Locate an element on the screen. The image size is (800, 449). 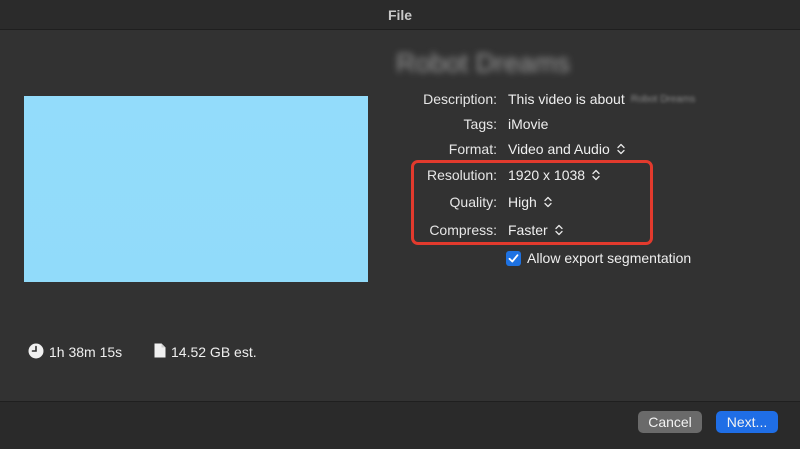
allow-segmentation-option: Allow export segmentation is located at coordinates (598, 258).